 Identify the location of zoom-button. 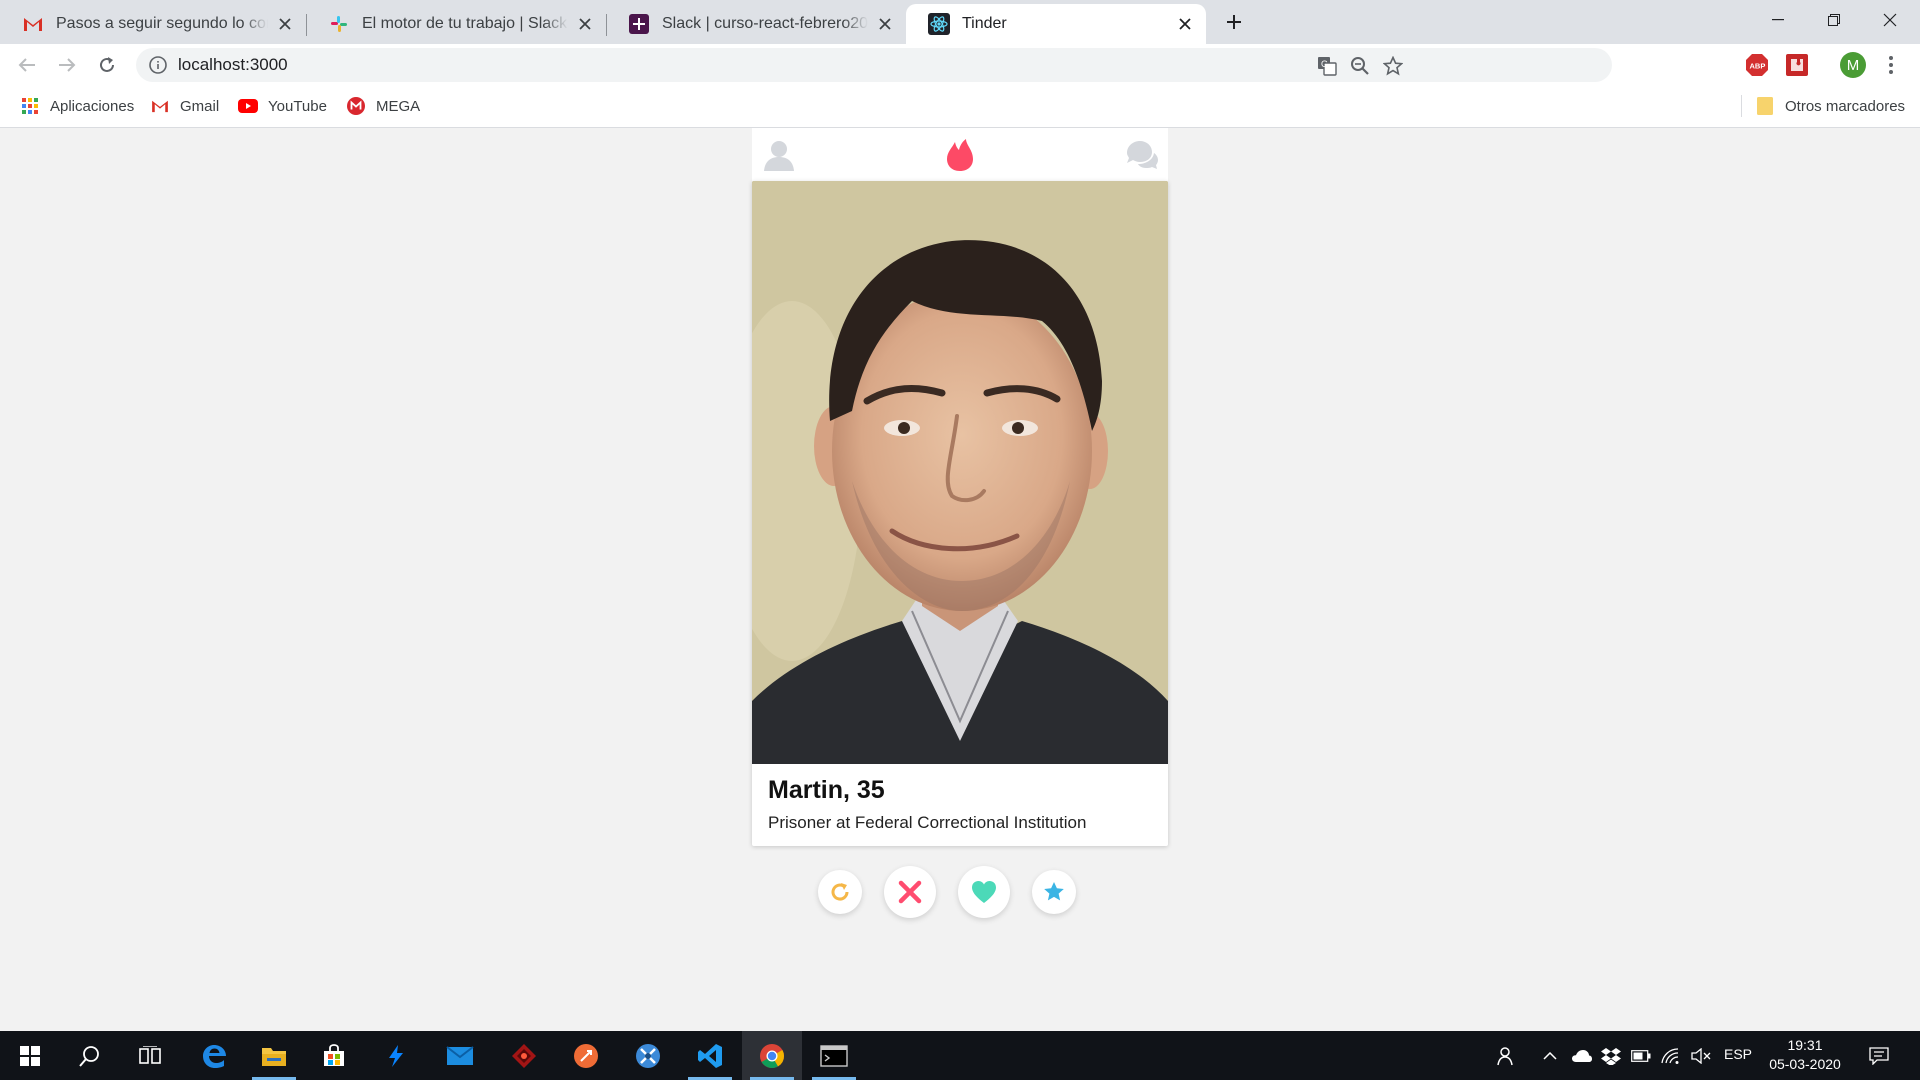
(1360, 66).